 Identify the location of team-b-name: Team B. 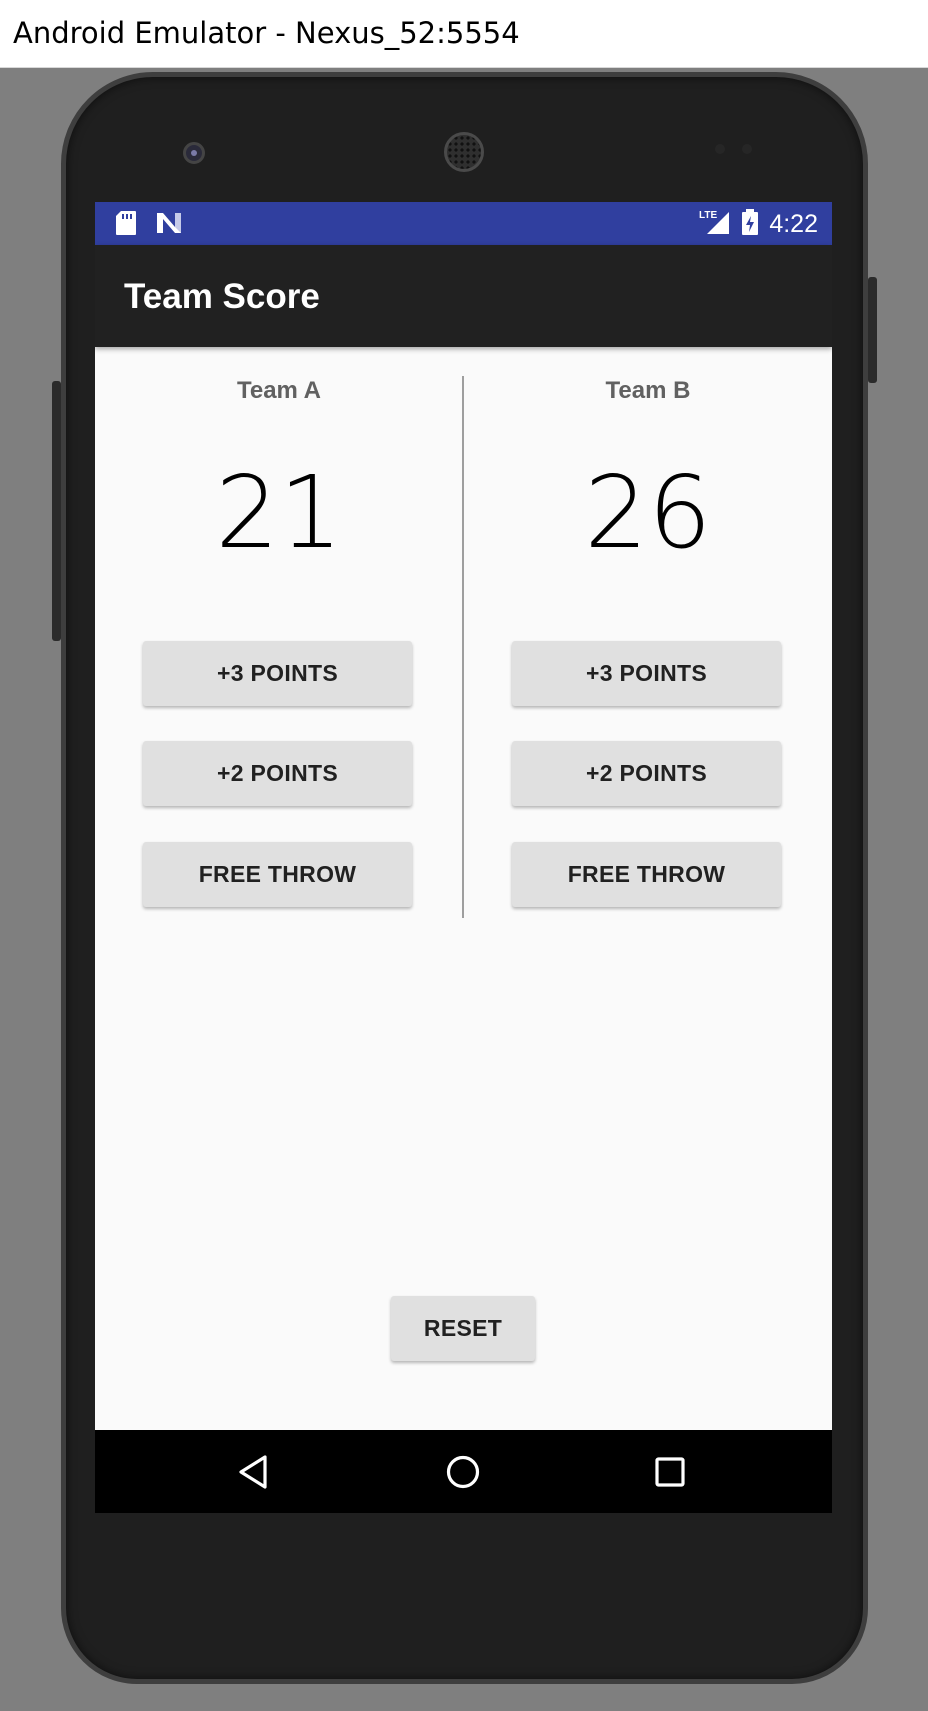
(648, 390).